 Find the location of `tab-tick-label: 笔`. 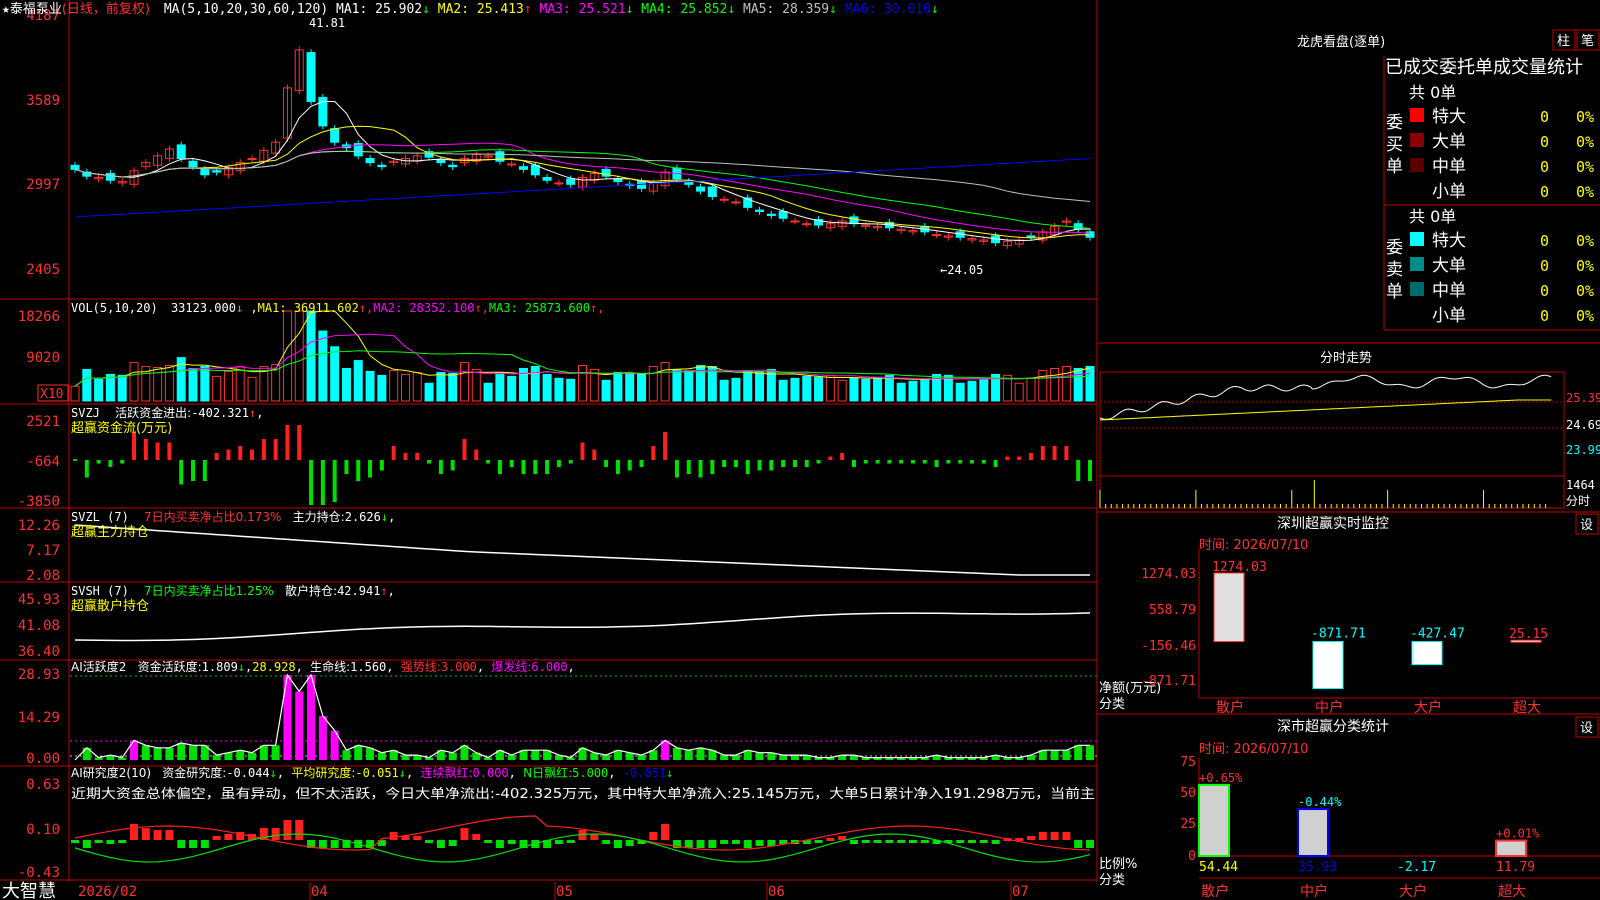

tab-tick-label: 笔 is located at coordinates (1587, 41).